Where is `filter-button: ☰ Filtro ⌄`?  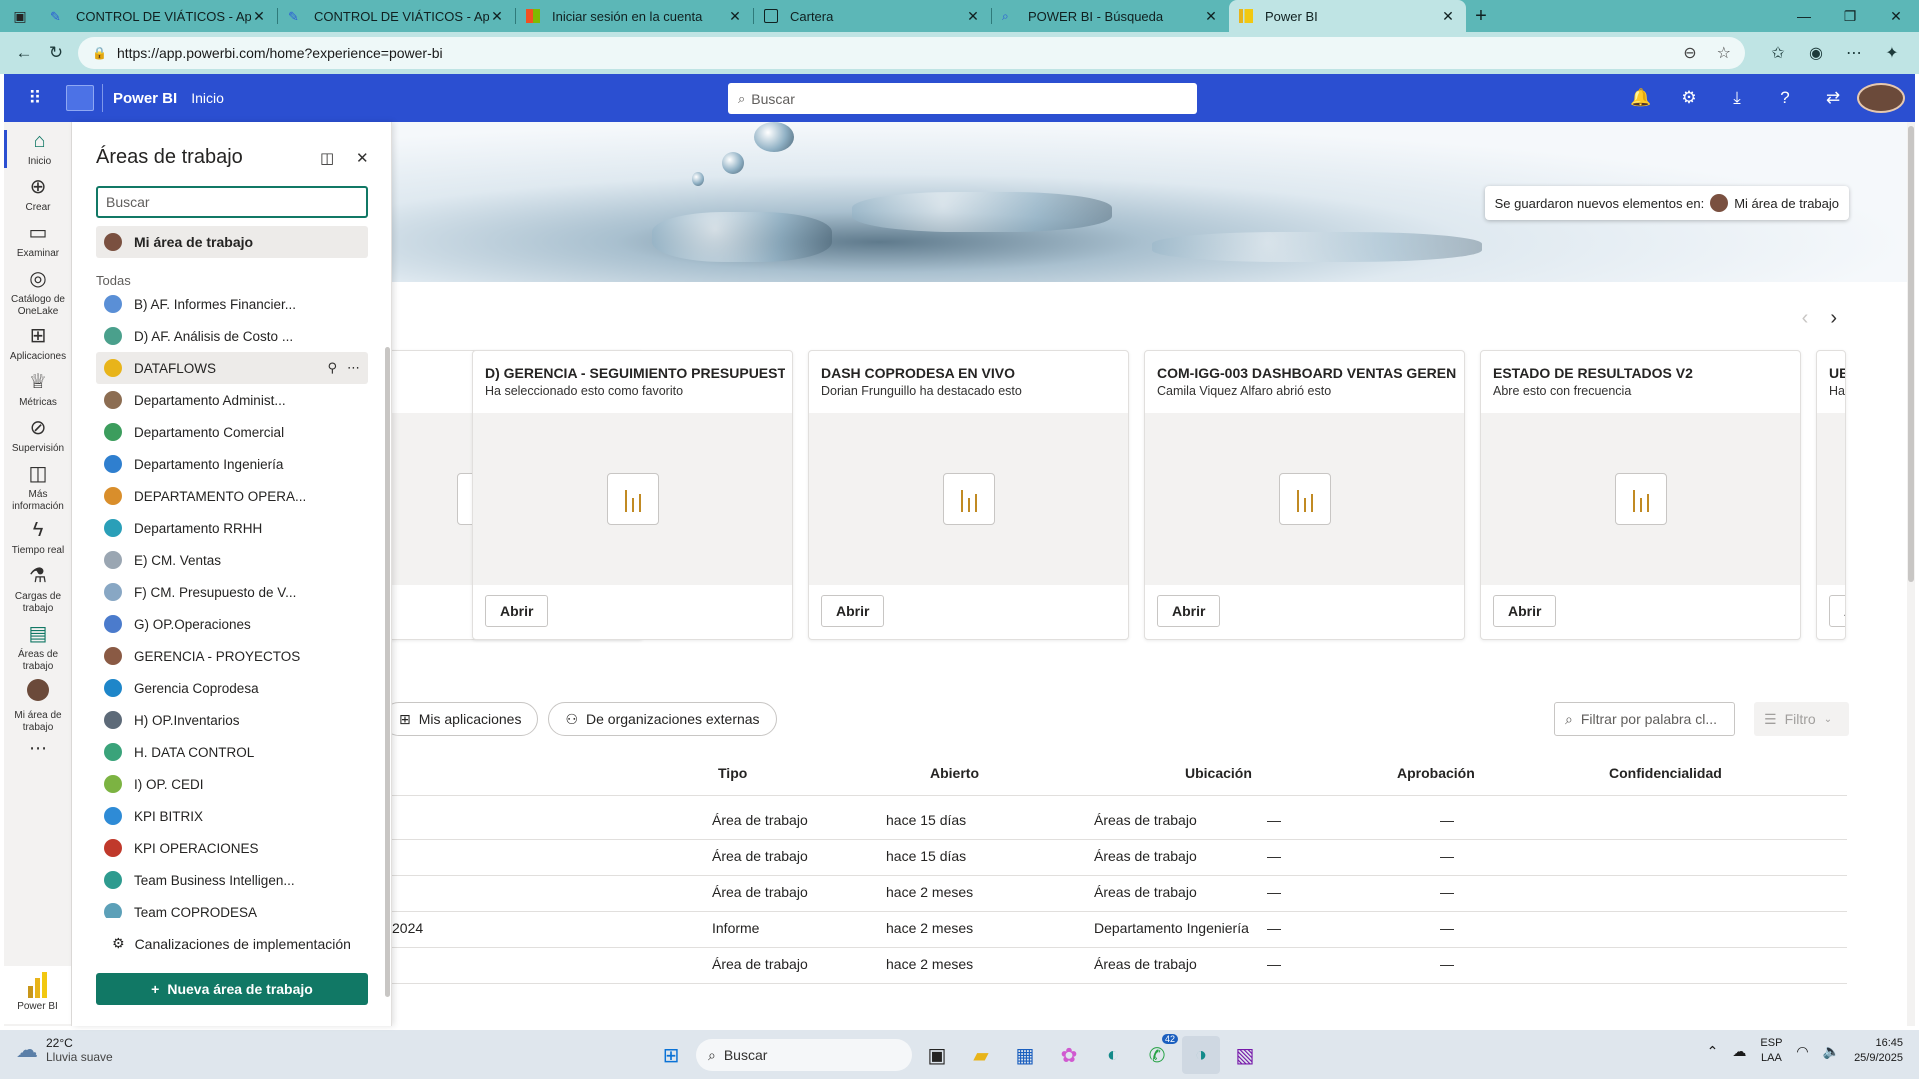 filter-button: ☰ Filtro ⌄ is located at coordinates (1801, 719).